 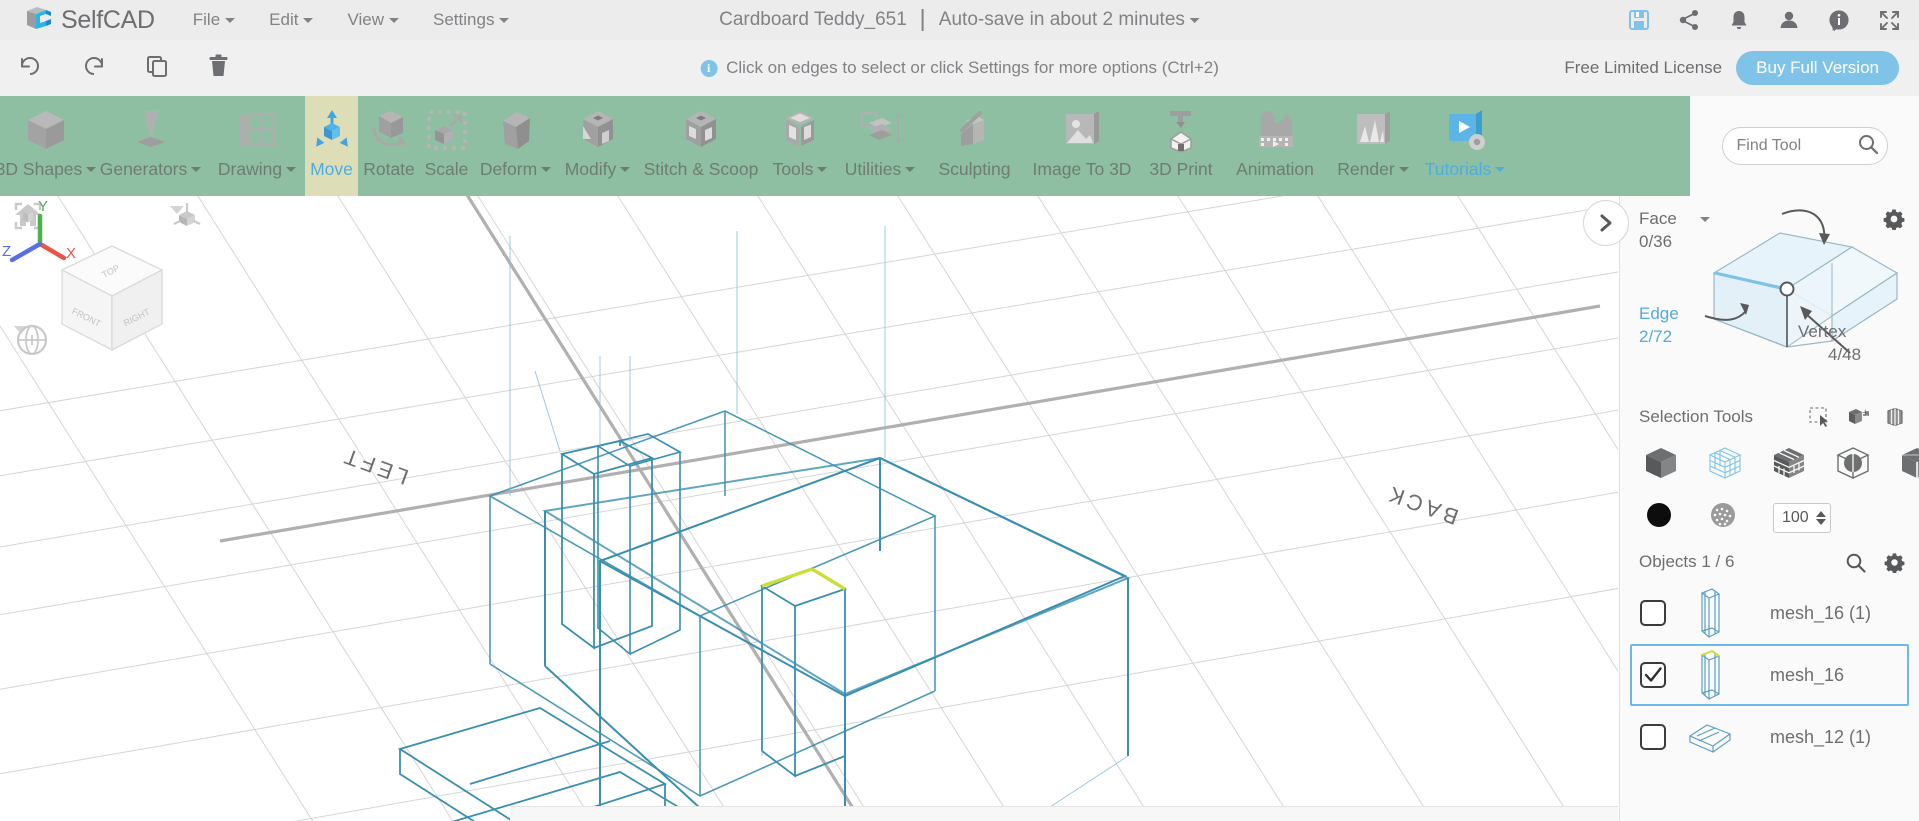 I want to click on selection-tools-right-icons: +, so click(x=1857, y=417).